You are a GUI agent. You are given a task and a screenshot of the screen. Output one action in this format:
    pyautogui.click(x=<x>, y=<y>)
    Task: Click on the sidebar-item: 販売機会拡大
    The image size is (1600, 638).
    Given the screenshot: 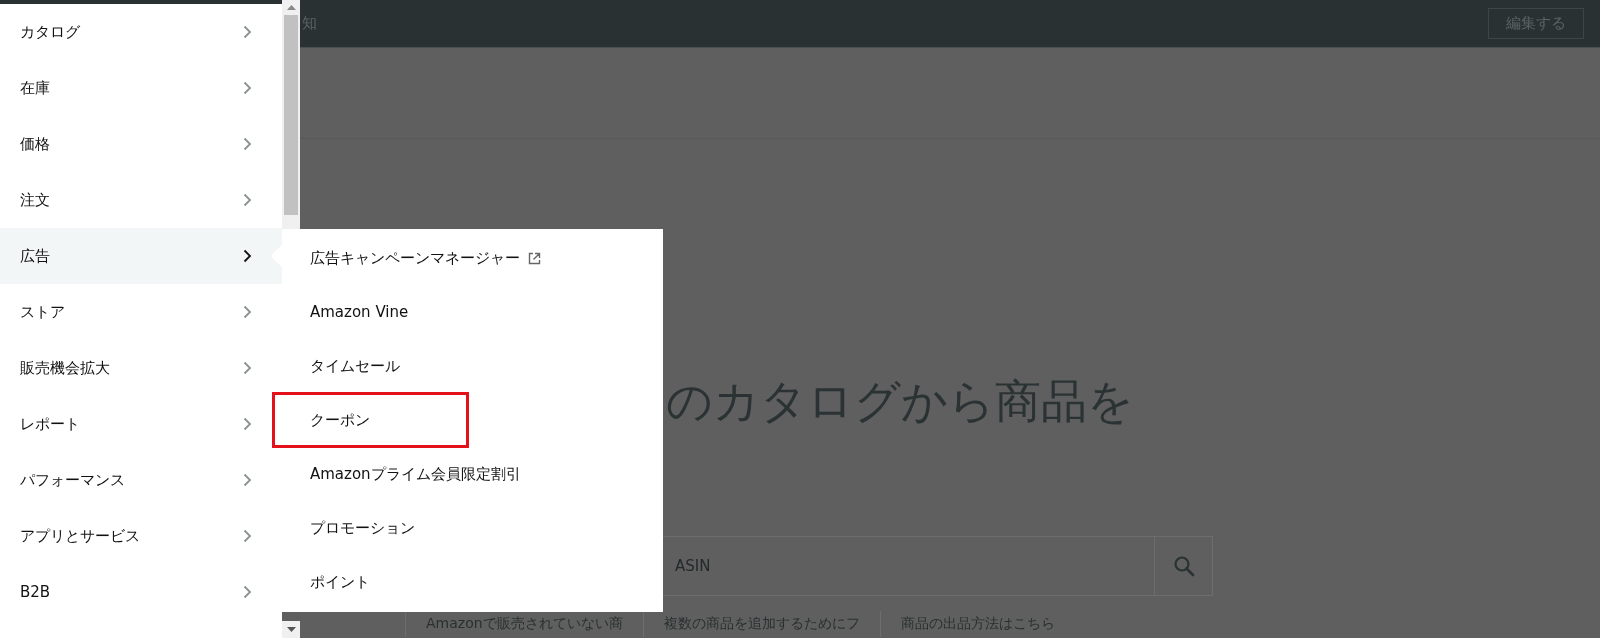 What is the action you would take?
    pyautogui.click(x=141, y=368)
    